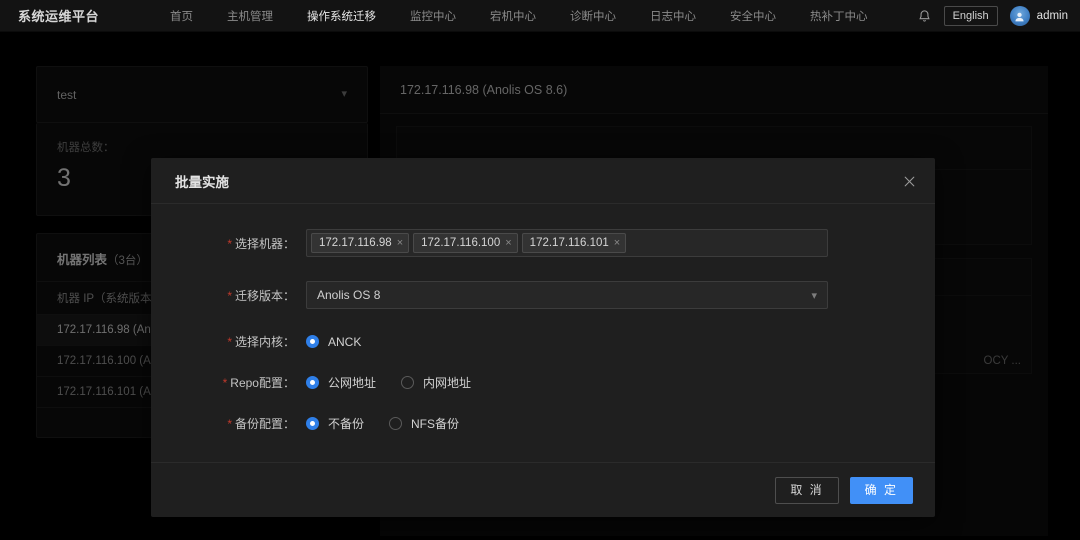  Describe the element at coordinates (264, 243) in the screenshot. I see `label-machines-text: 选择机器：` at that location.